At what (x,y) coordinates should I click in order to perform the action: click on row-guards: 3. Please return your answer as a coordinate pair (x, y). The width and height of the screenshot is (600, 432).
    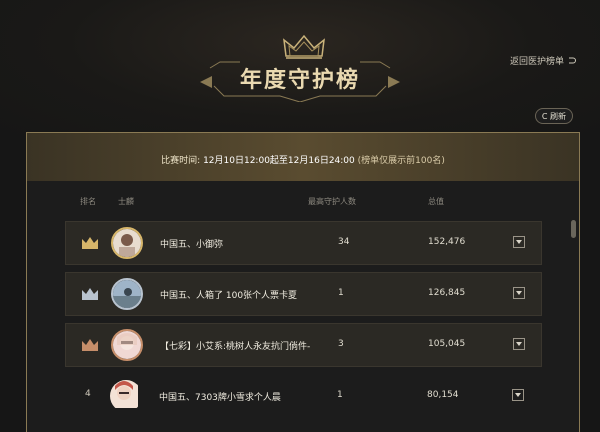
    Looking at the image, I should click on (341, 344).